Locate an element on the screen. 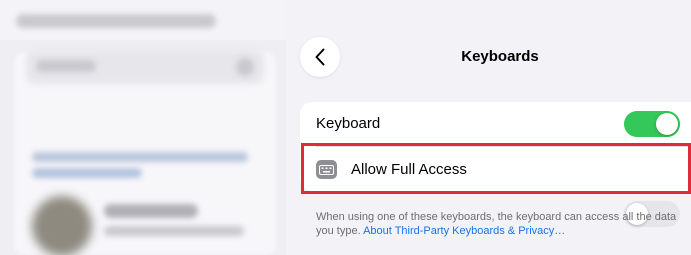  status-bar-left-blurred is located at coordinates (116, 21).